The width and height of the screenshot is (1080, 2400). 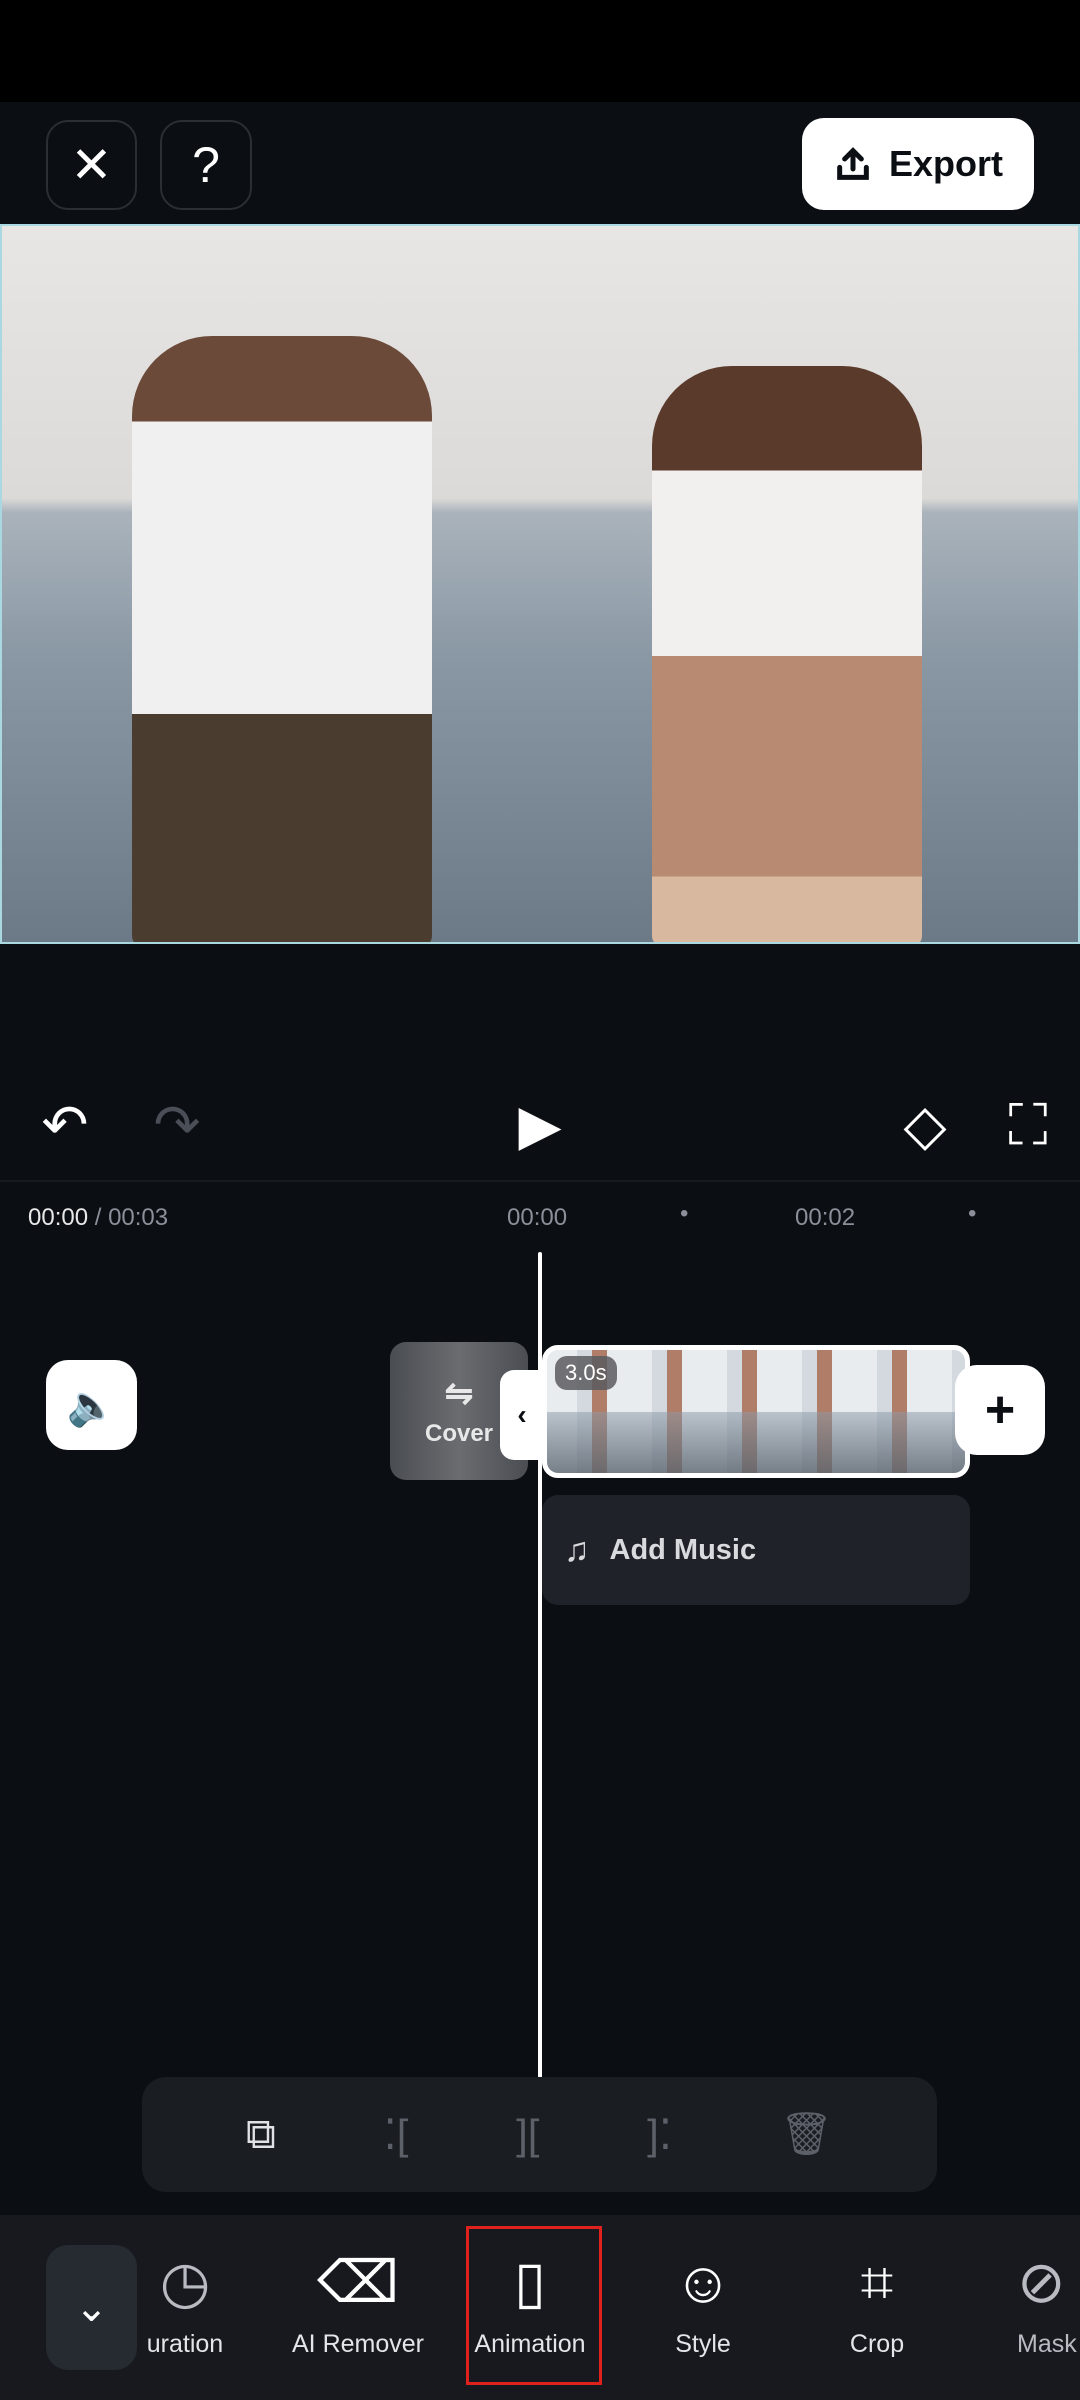 I want to click on tool-mask: ⊘ Mask, so click(x=1027, y=2304).